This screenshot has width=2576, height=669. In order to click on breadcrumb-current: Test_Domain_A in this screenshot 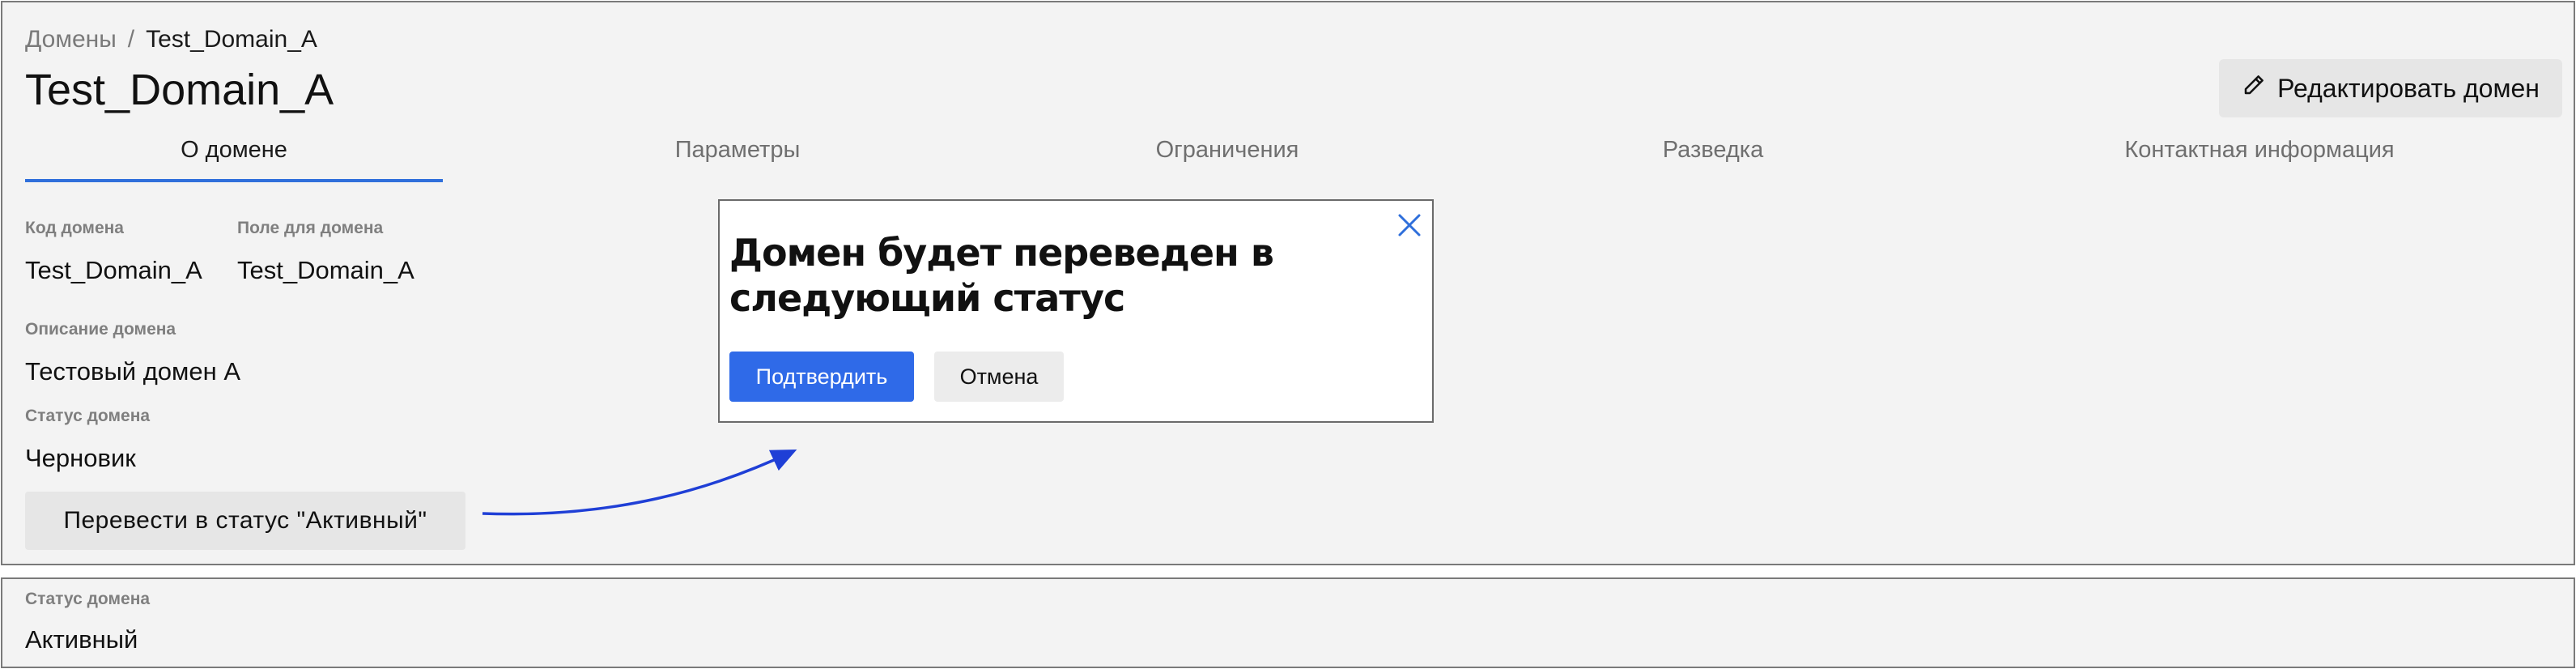, I will do `click(231, 39)`.